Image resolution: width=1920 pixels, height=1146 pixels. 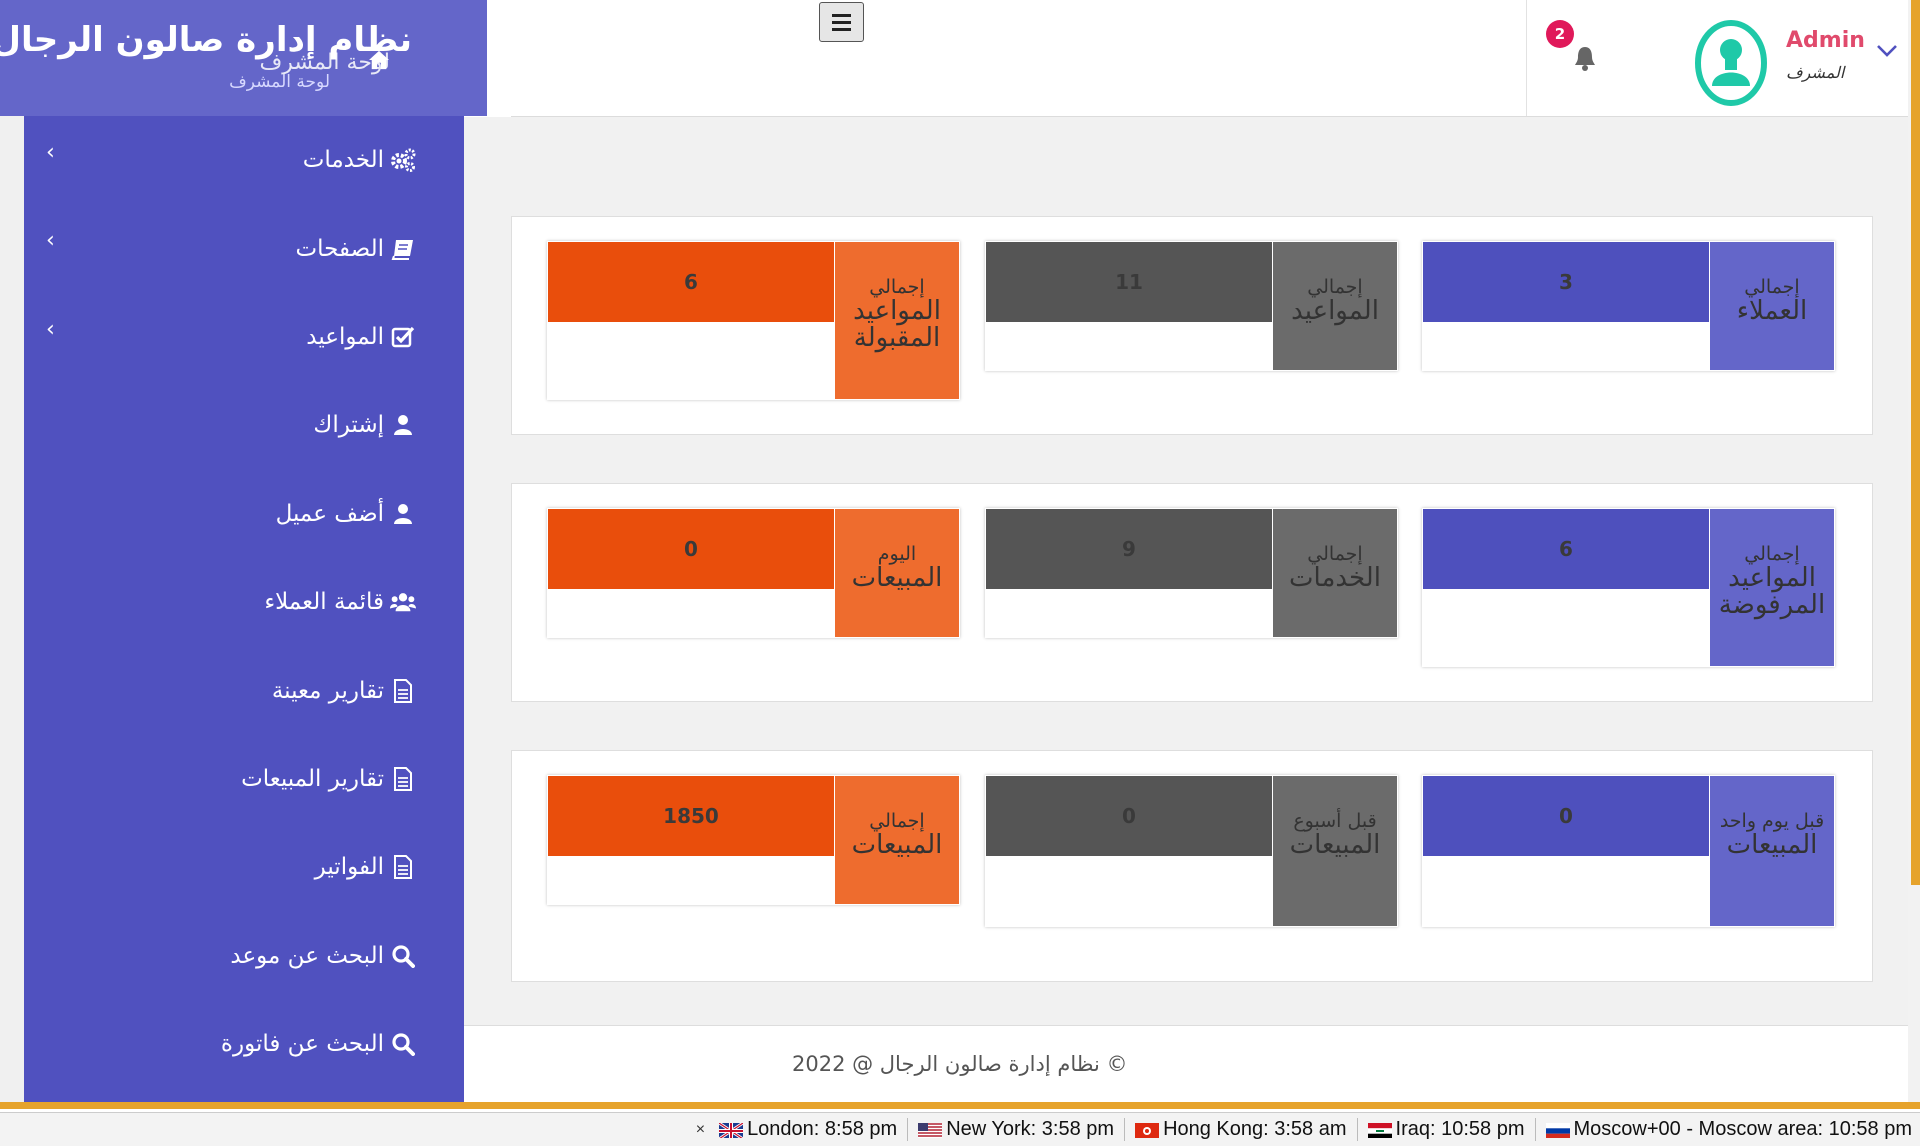 I want to click on sidebar-item-label: تقارير معينة, so click(x=327, y=690).